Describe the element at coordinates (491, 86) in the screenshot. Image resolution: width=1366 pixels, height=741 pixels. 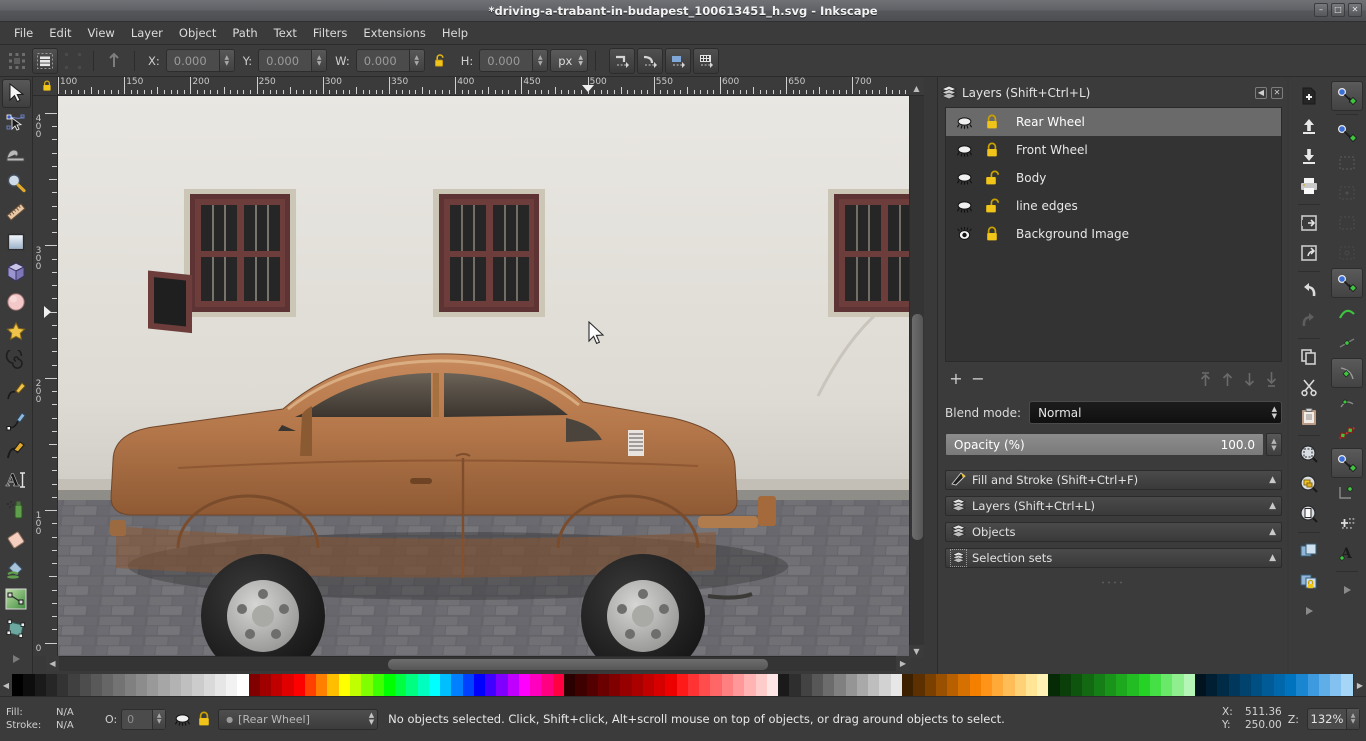
I see `horizontal-ruler: 100 150 200 250 300 350 400 450 500 550 600 650 700` at that location.